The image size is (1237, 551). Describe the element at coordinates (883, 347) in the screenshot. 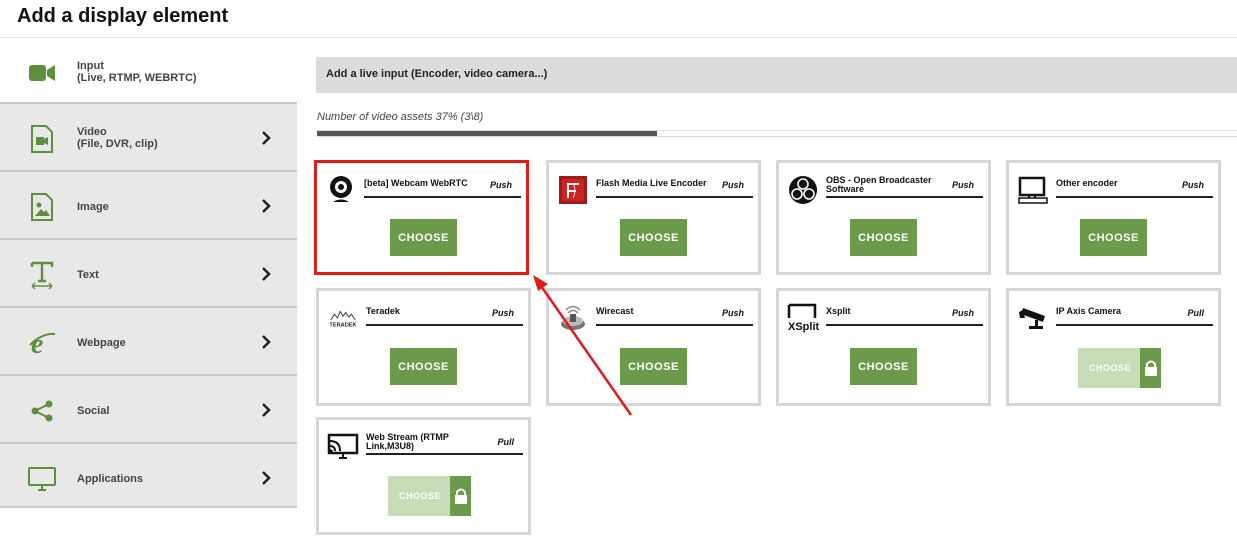

I see `card-xsplit: XSplit Xsplit Push CHOOSE` at that location.